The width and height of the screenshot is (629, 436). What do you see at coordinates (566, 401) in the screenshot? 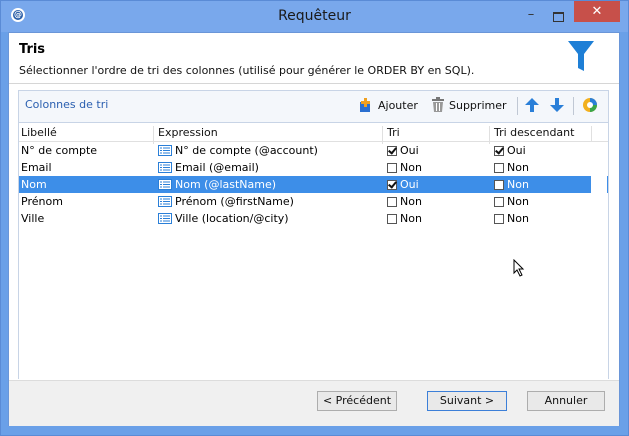
I see `cancel-button: Annuler` at bounding box center [566, 401].